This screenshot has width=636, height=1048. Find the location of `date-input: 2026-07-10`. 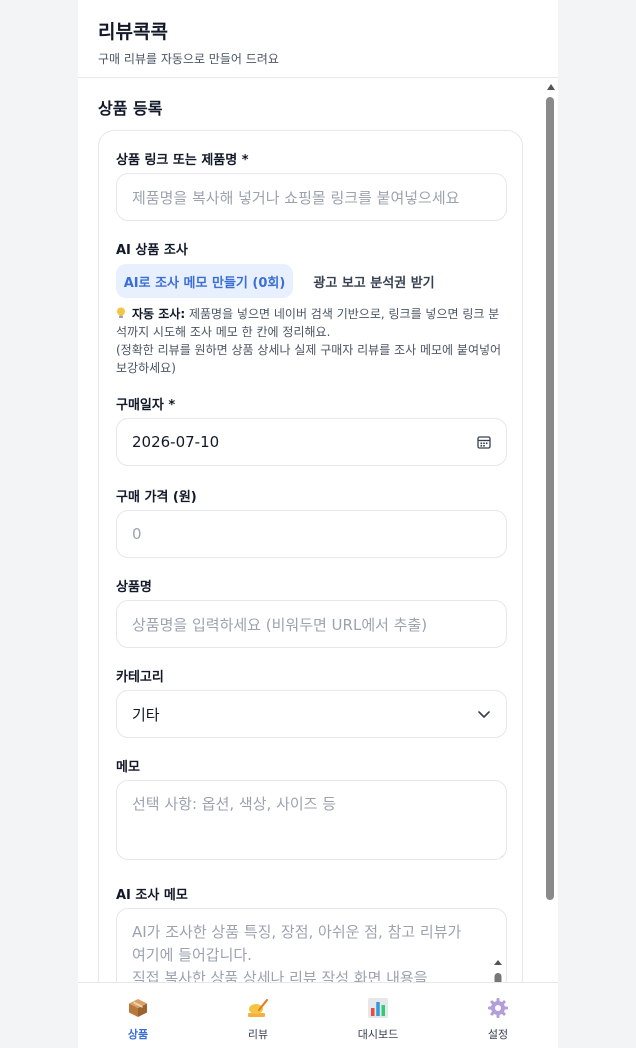

date-input: 2026-07-10 is located at coordinates (311, 442).